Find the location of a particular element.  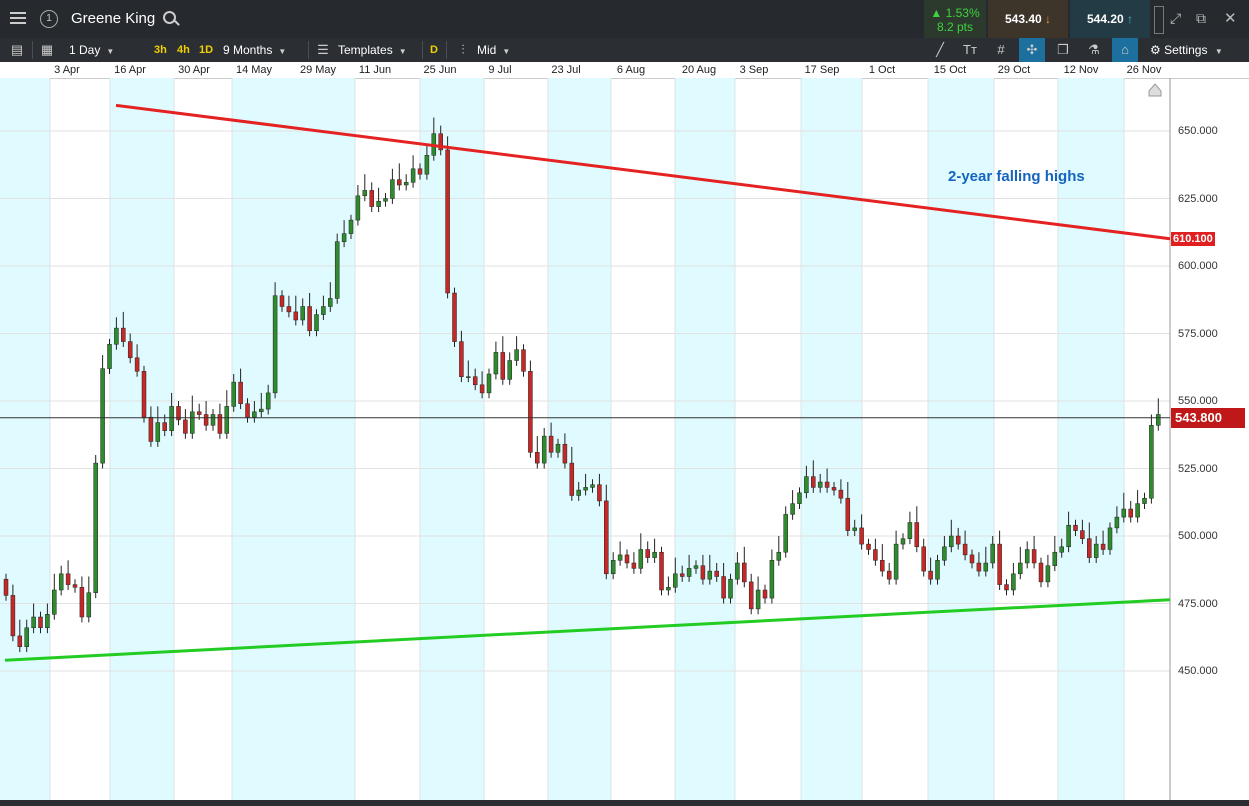

price-mode-select: Mid is located at coordinates (493, 50).